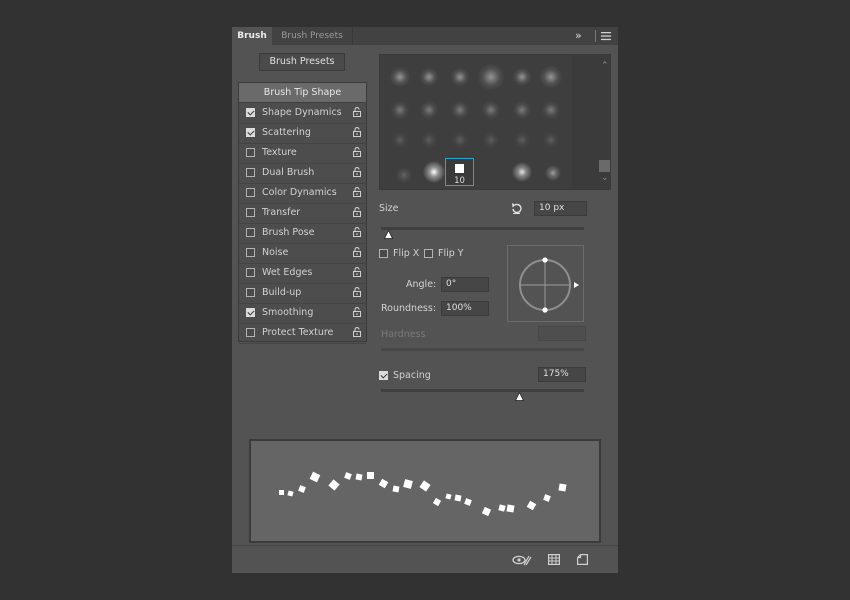 This screenshot has width=850, height=600. What do you see at coordinates (312, 36) in the screenshot?
I see `tab-brush-presets: Brush Presets` at bounding box center [312, 36].